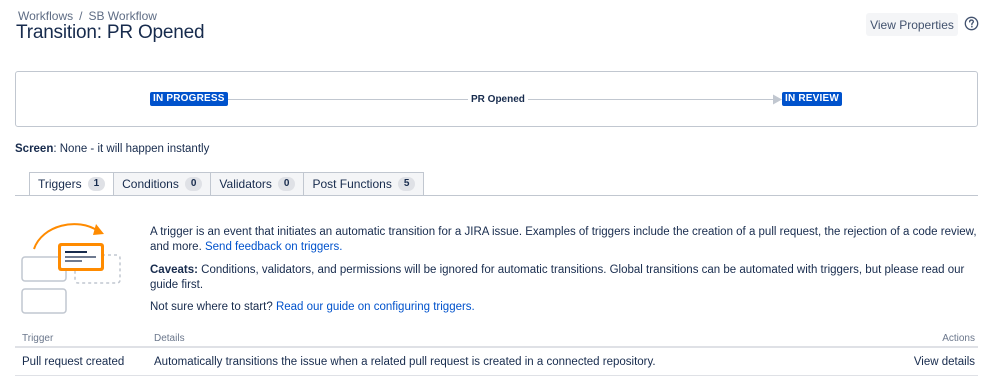 The height and width of the screenshot is (391, 999). What do you see at coordinates (211, 307) in the screenshot?
I see `guide-prompt: Not sure where to start?` at bounding box center [211, 307].